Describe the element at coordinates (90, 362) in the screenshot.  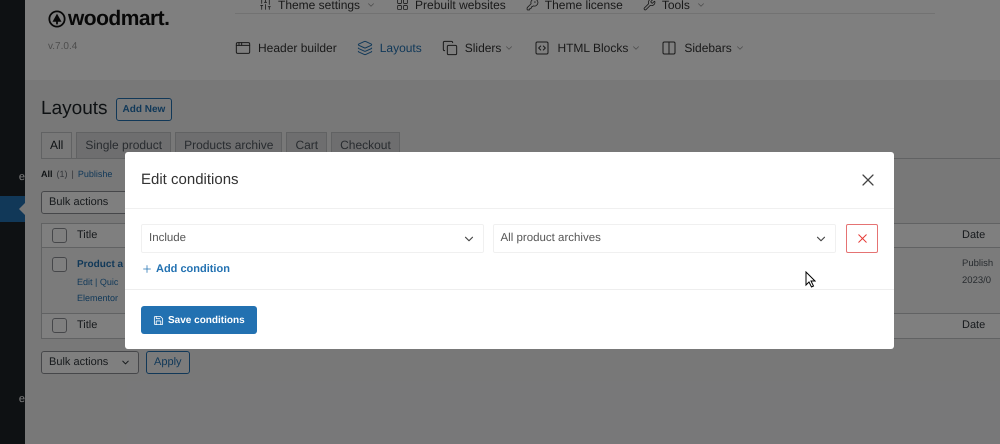
I see `bulk-actions-select: Bulk actions` at that location.